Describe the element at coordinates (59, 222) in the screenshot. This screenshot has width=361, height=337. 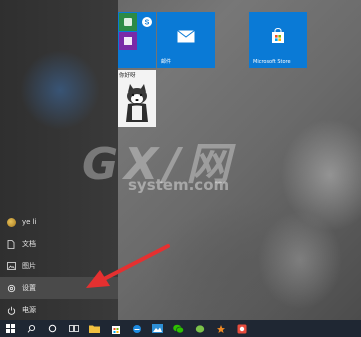
I see `user-account-item: ye li` at that location.